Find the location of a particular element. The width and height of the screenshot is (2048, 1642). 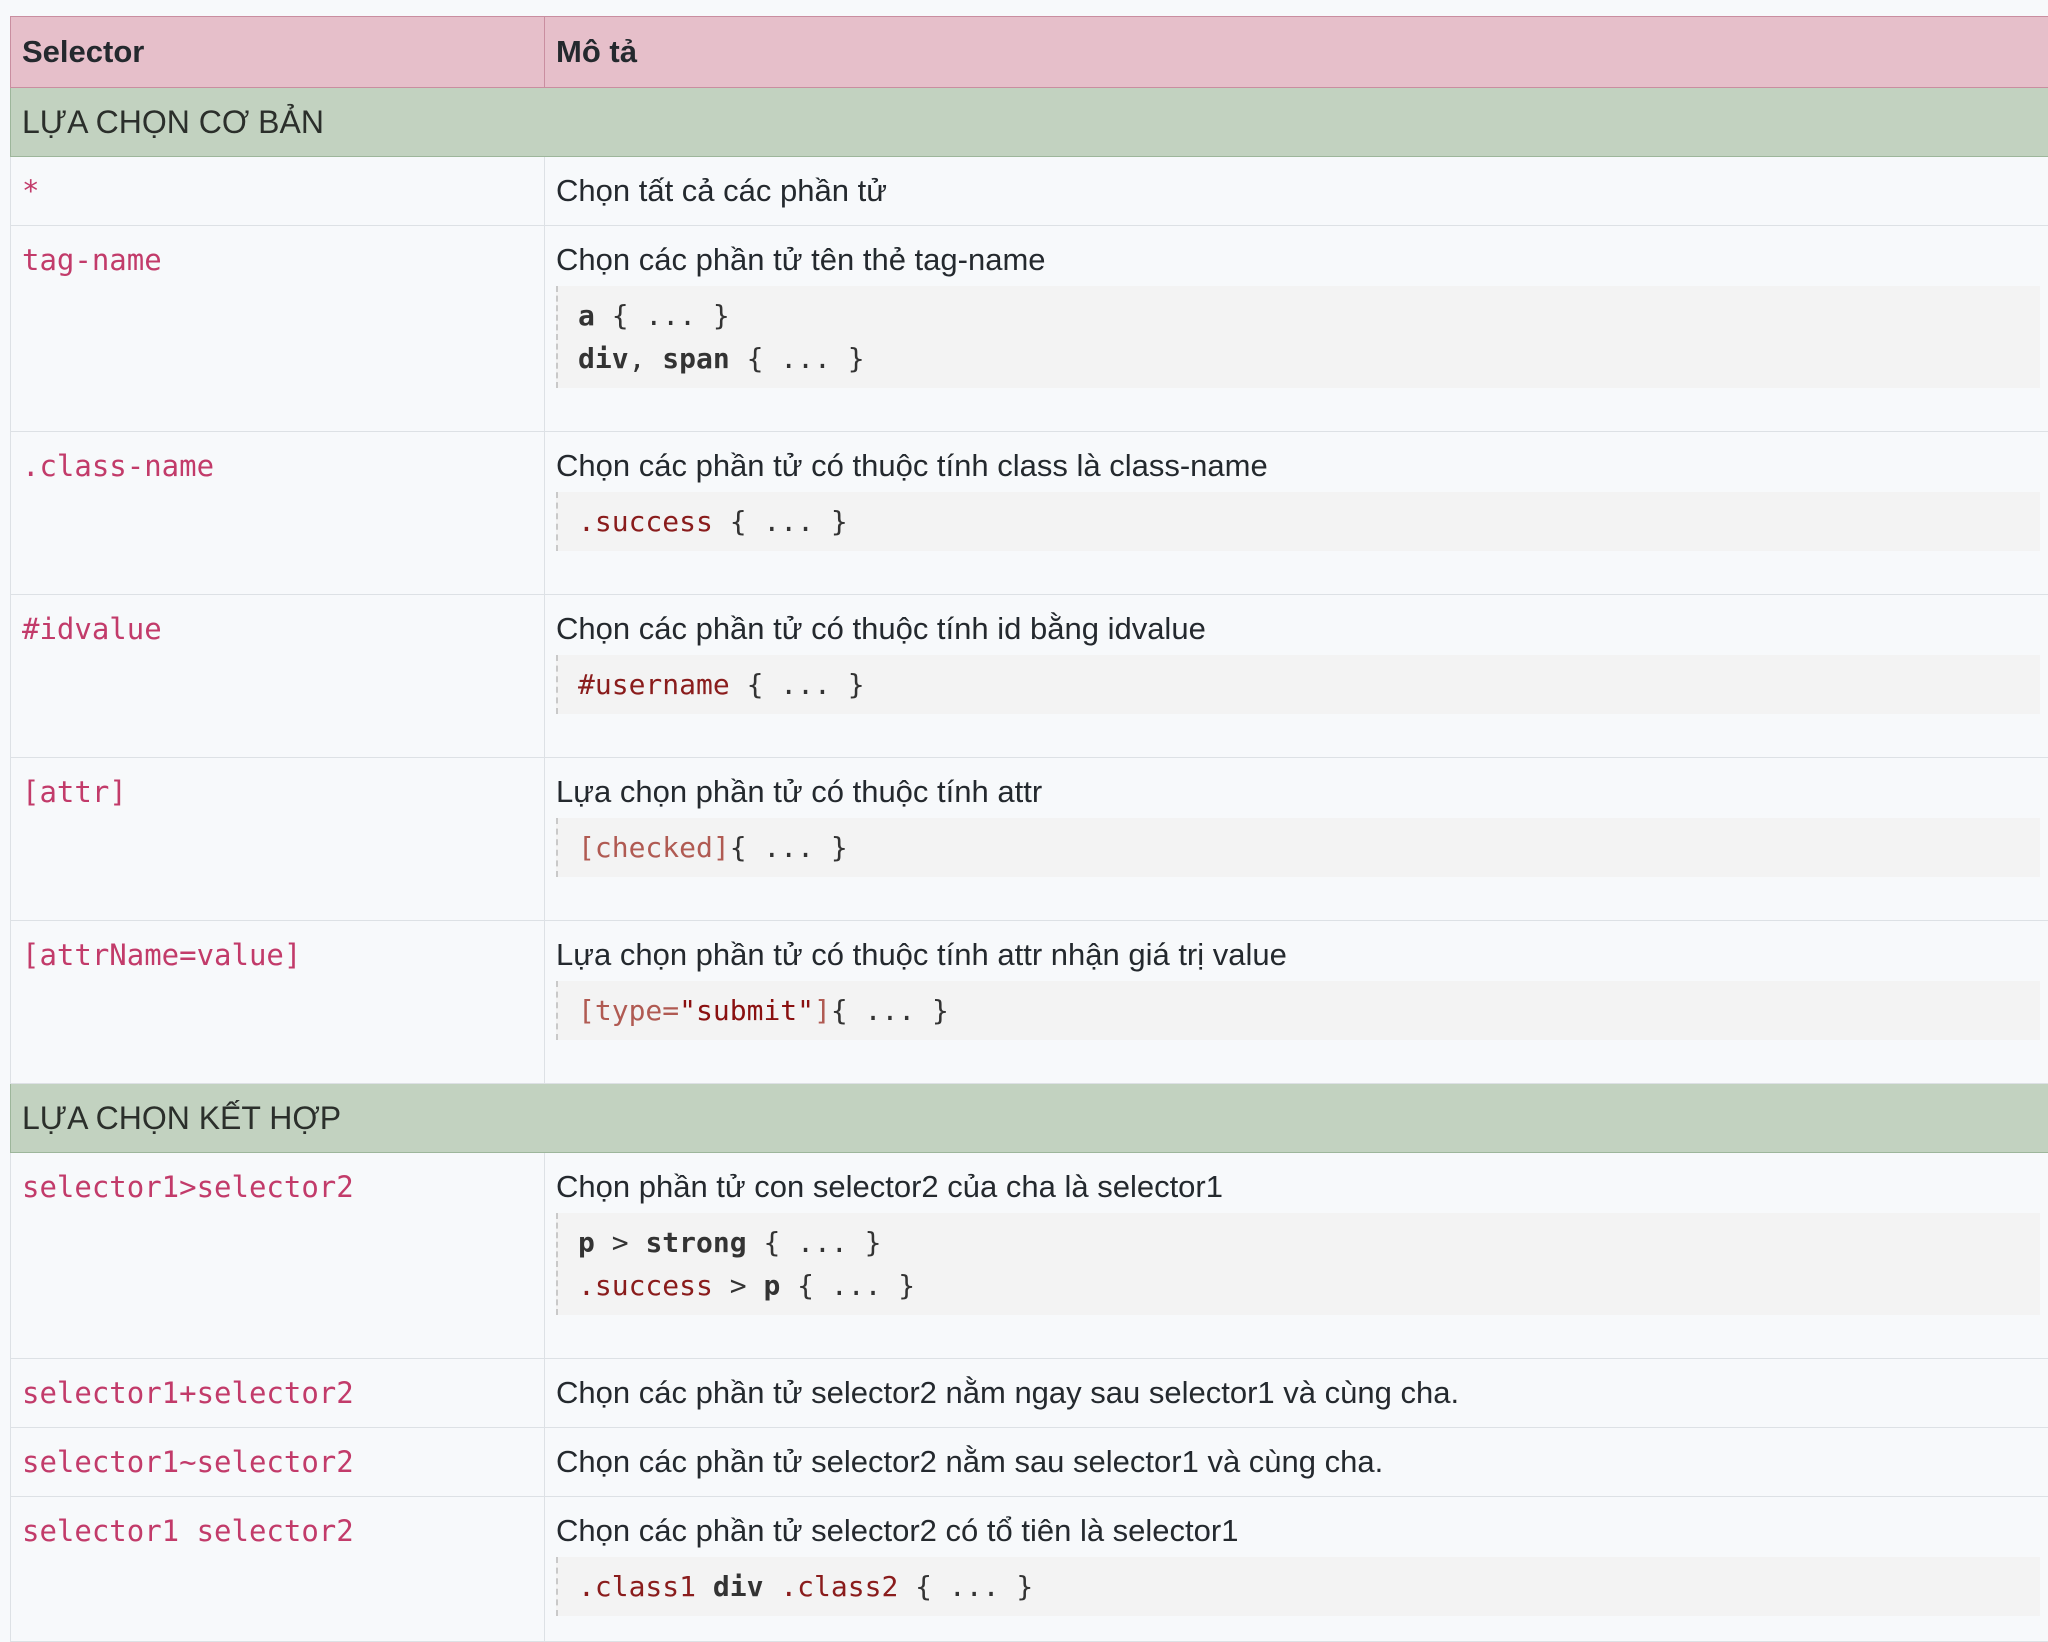

code-token: , is located at coordinates (646, 358).